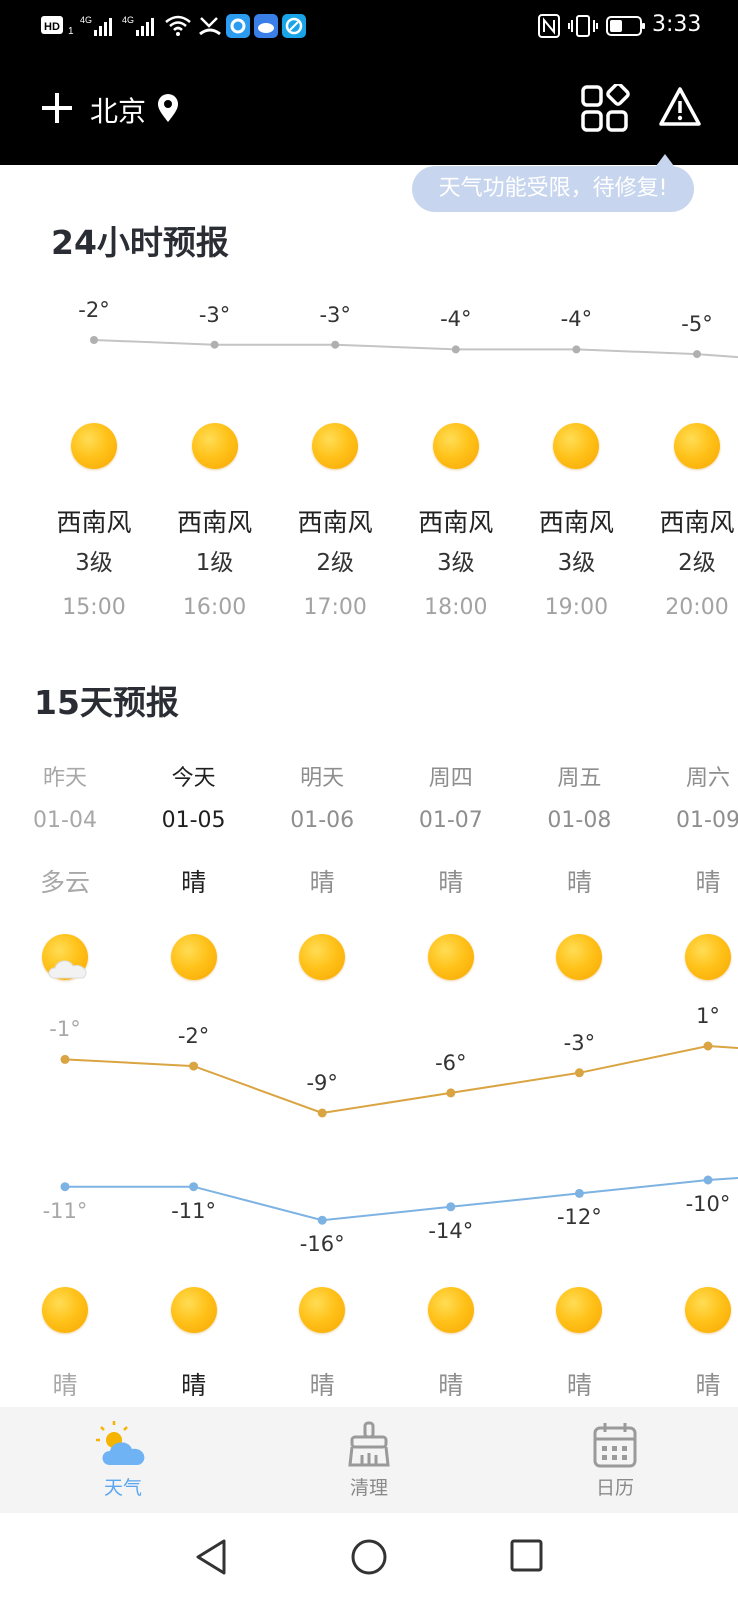 The width and height of the screenshot is (738, 1600). I want to click on warning-icon, so click(680, 107).